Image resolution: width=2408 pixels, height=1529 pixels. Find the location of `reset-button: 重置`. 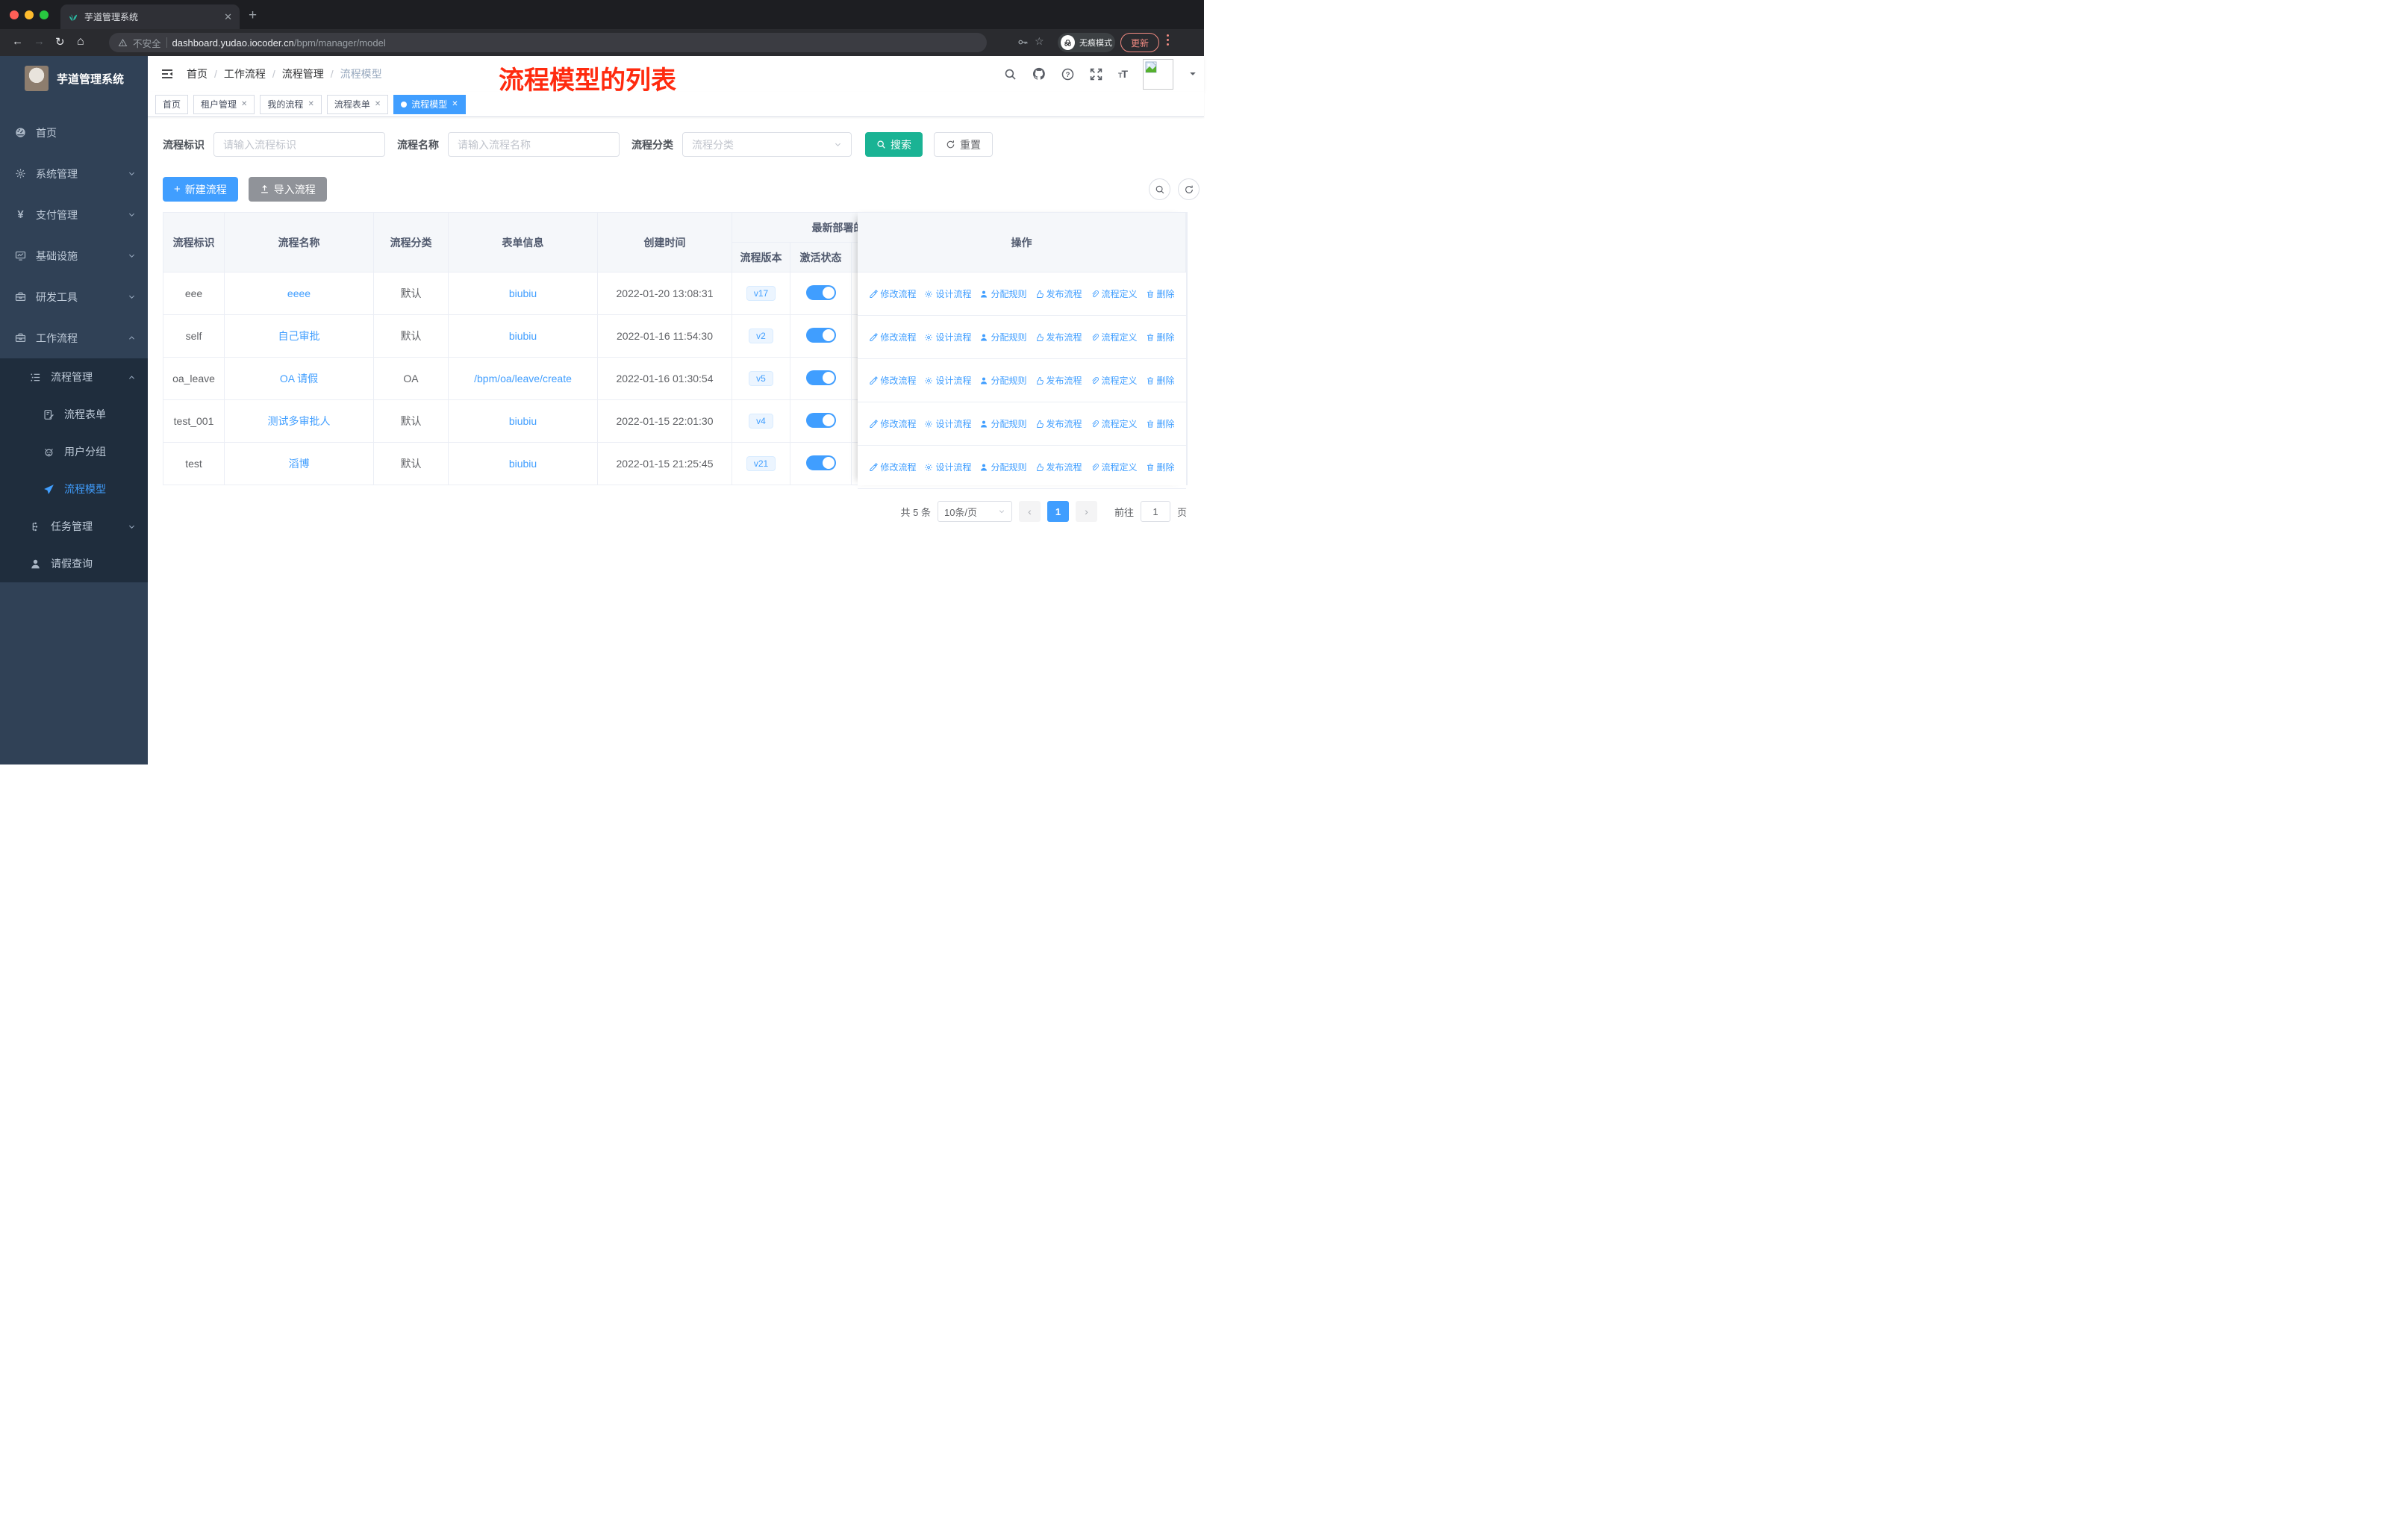

reset-button: 重置 is located at coordinates (963, 144).